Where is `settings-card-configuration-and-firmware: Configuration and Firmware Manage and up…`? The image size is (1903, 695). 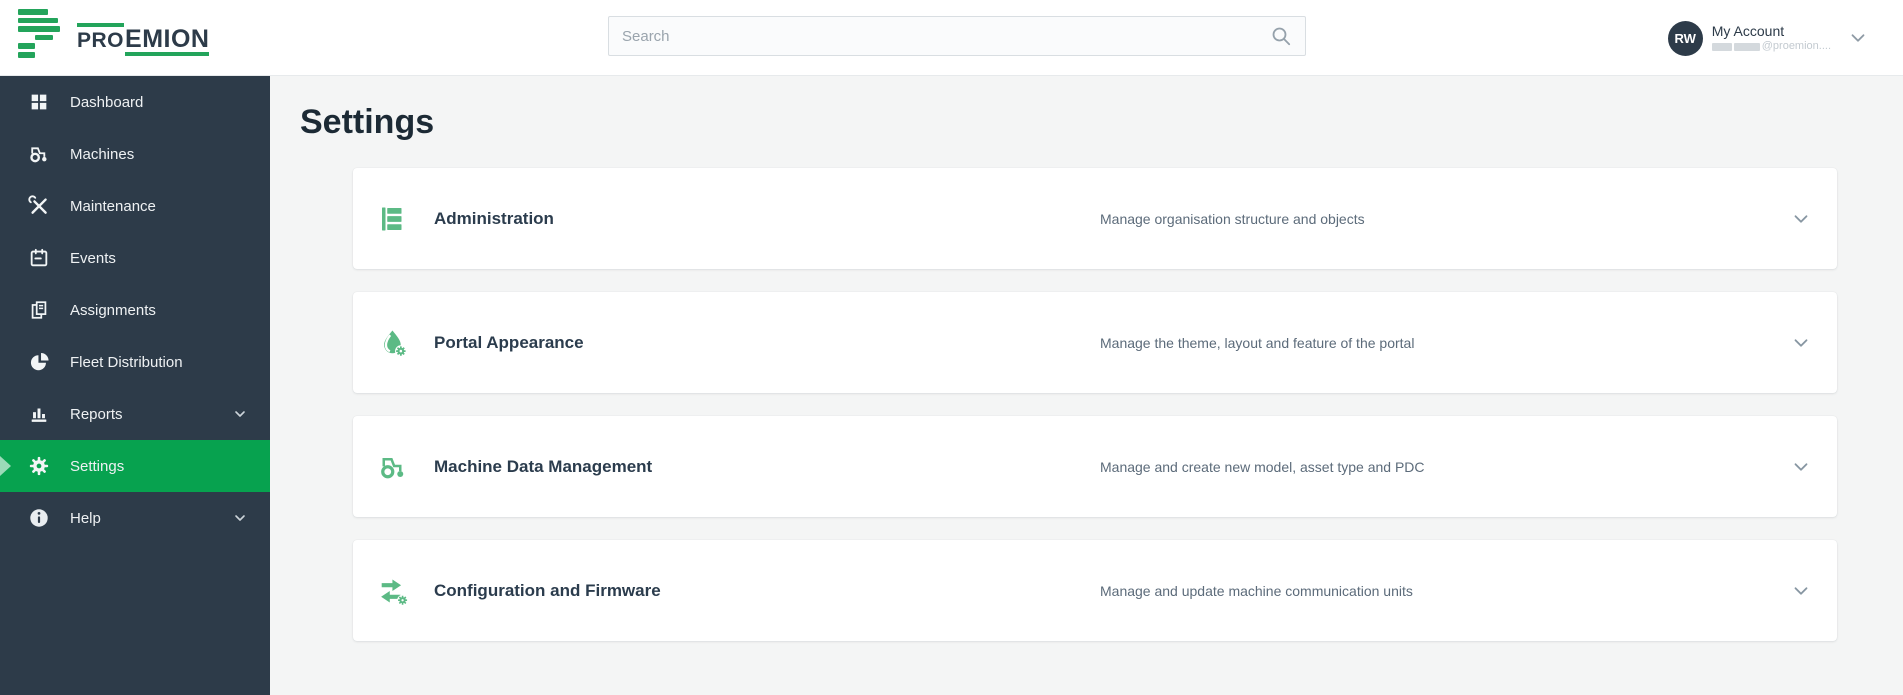 settings-card-configuration-and-firmware: Configuration and Firmware Manage and up… is located at coordinates (1095, 590).